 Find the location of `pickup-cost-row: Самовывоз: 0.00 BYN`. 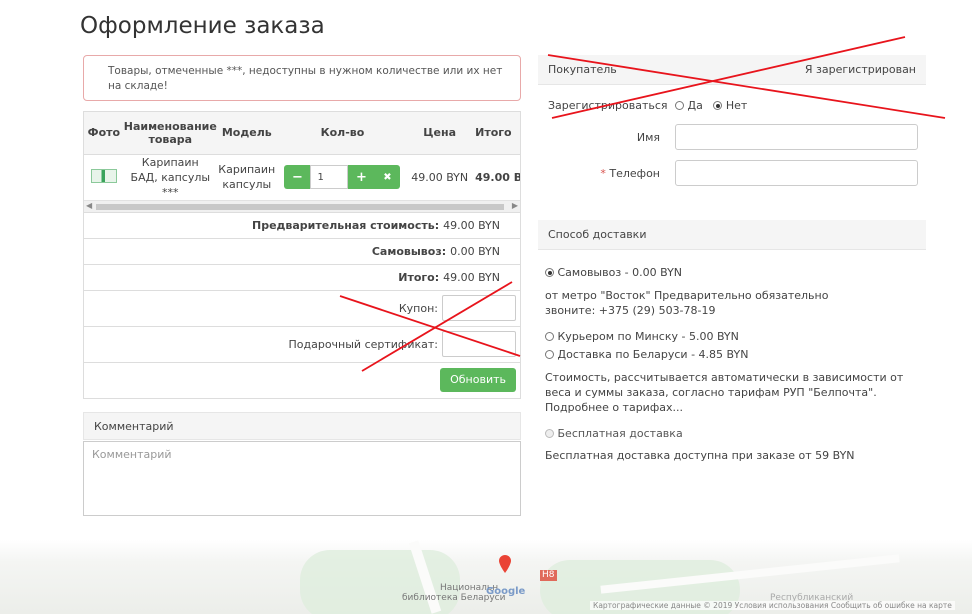

pickup-cost-row: Самовывоз: 0.00 BYN is located at coordinates (302, 250).